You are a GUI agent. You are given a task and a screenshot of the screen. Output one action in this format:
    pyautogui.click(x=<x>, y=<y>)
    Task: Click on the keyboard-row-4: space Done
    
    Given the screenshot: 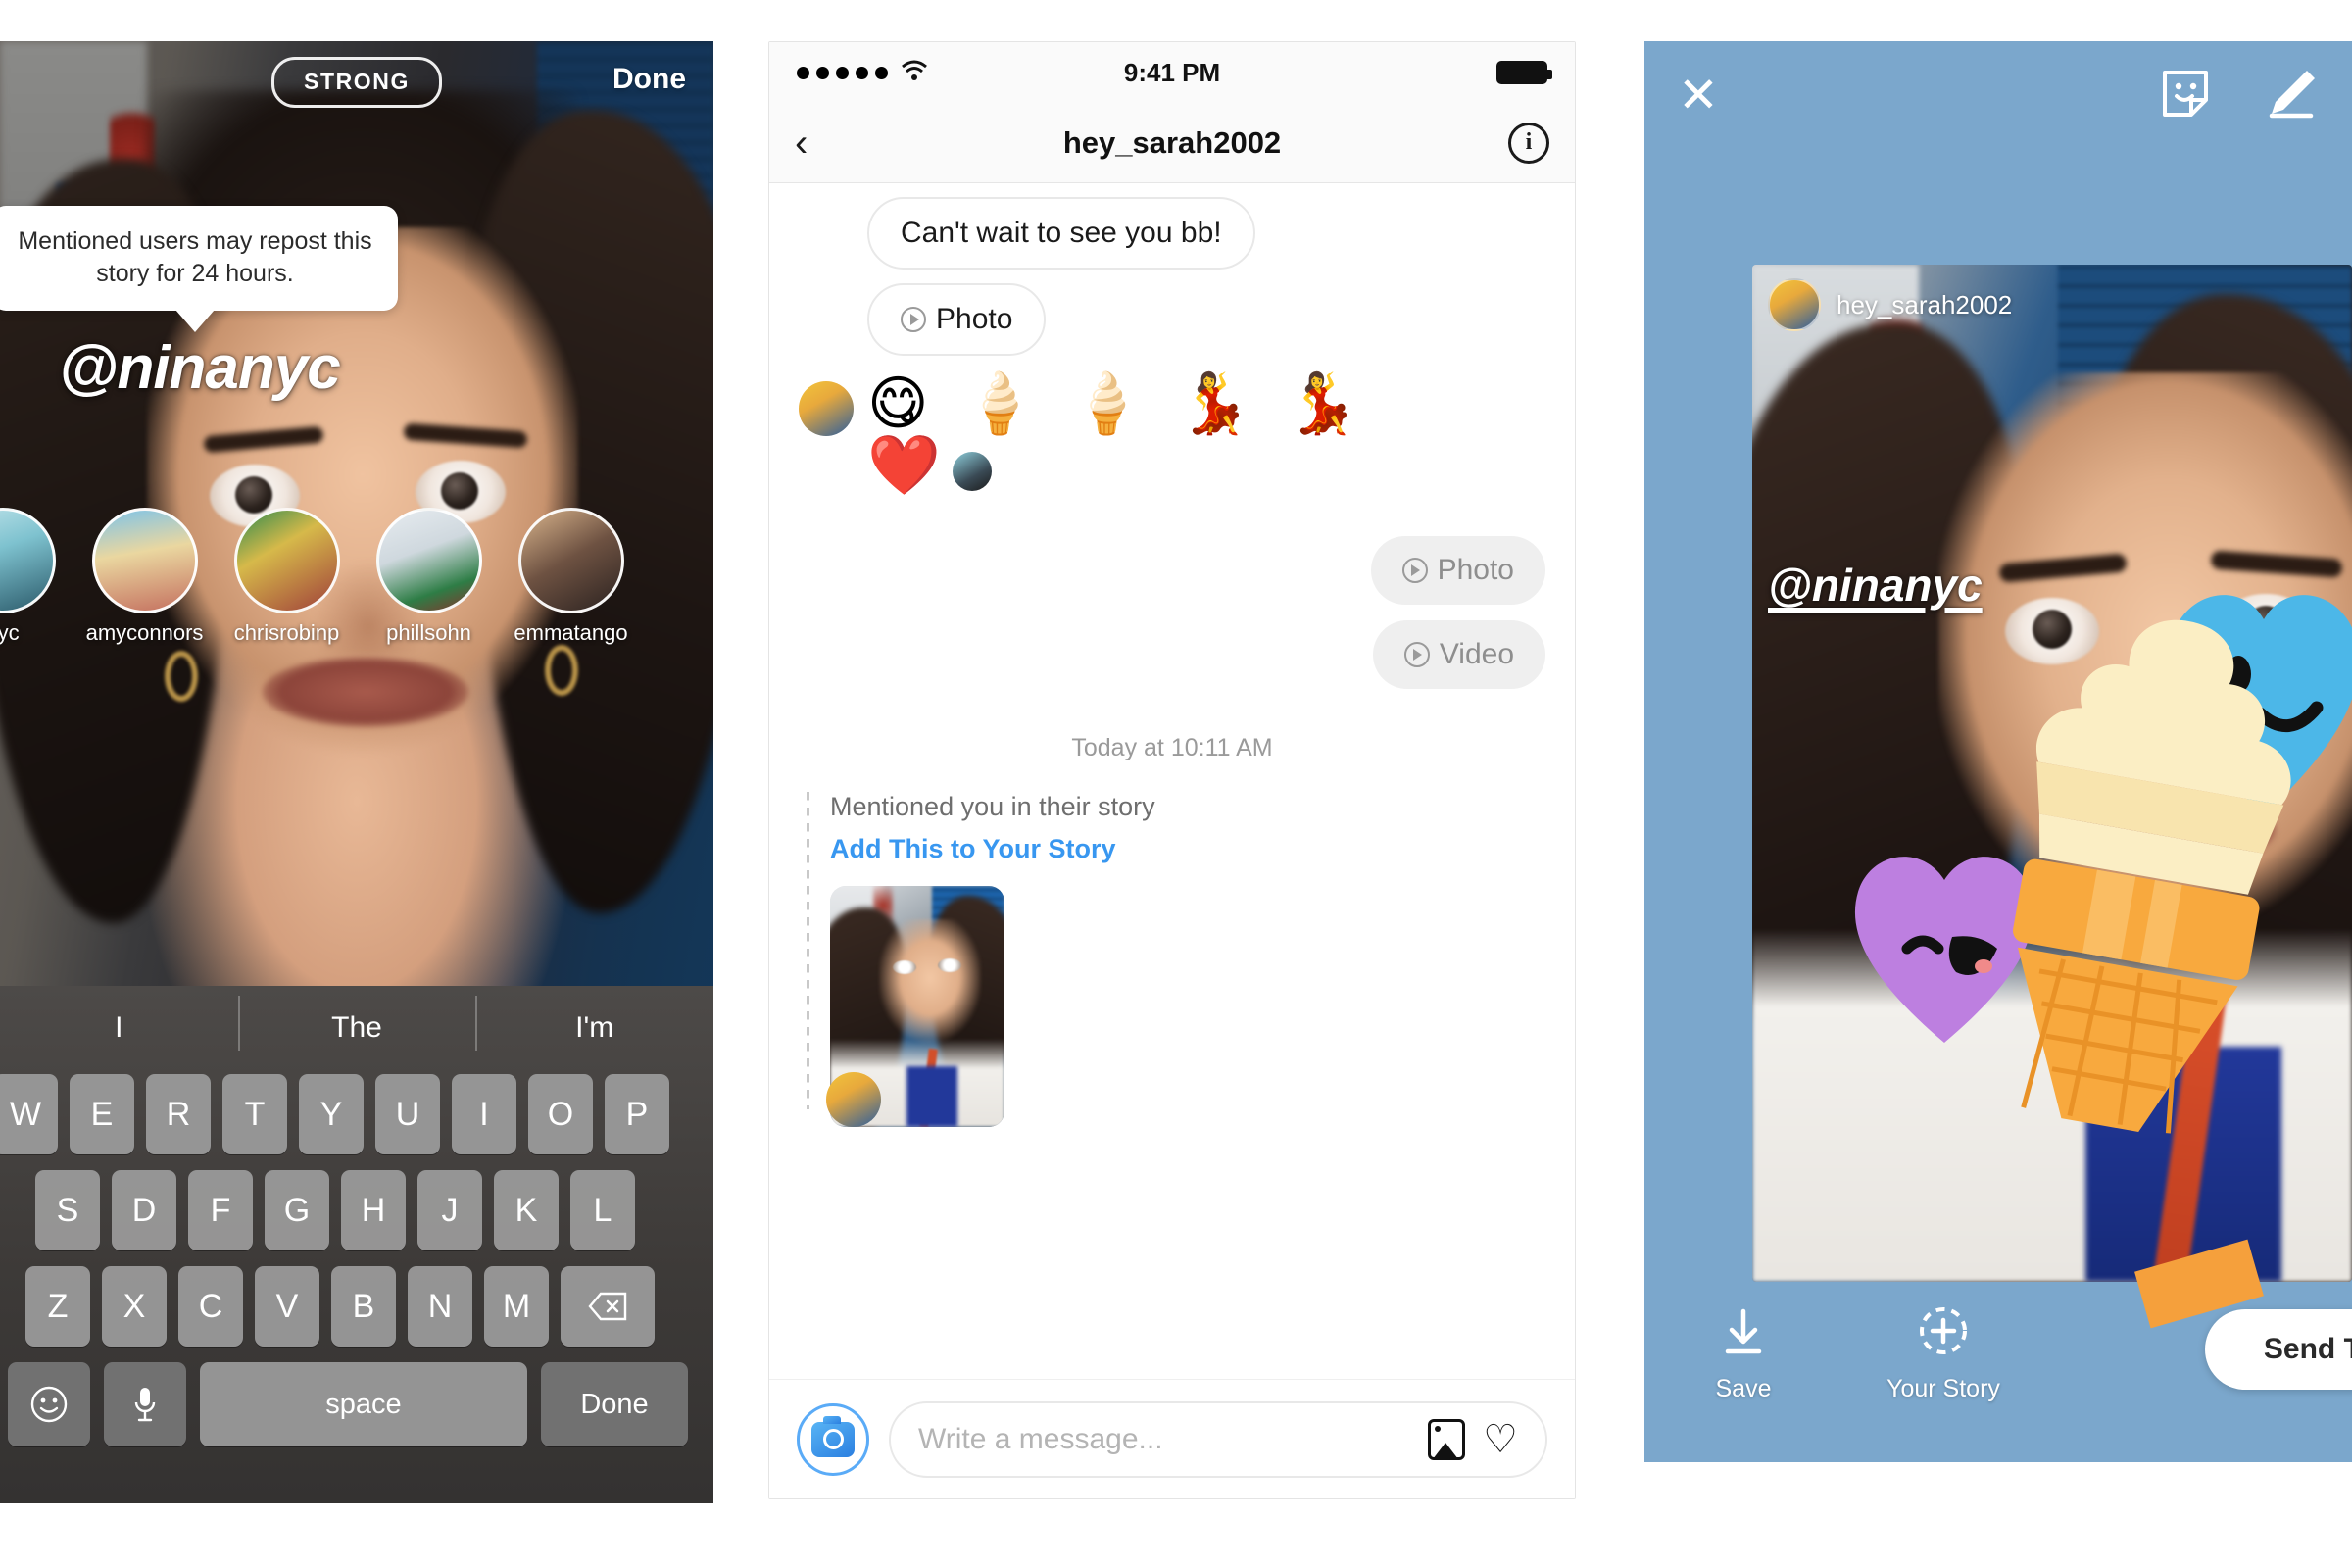 What is the action you would take?
    pyautogui.click(x=356, y=1404)
    